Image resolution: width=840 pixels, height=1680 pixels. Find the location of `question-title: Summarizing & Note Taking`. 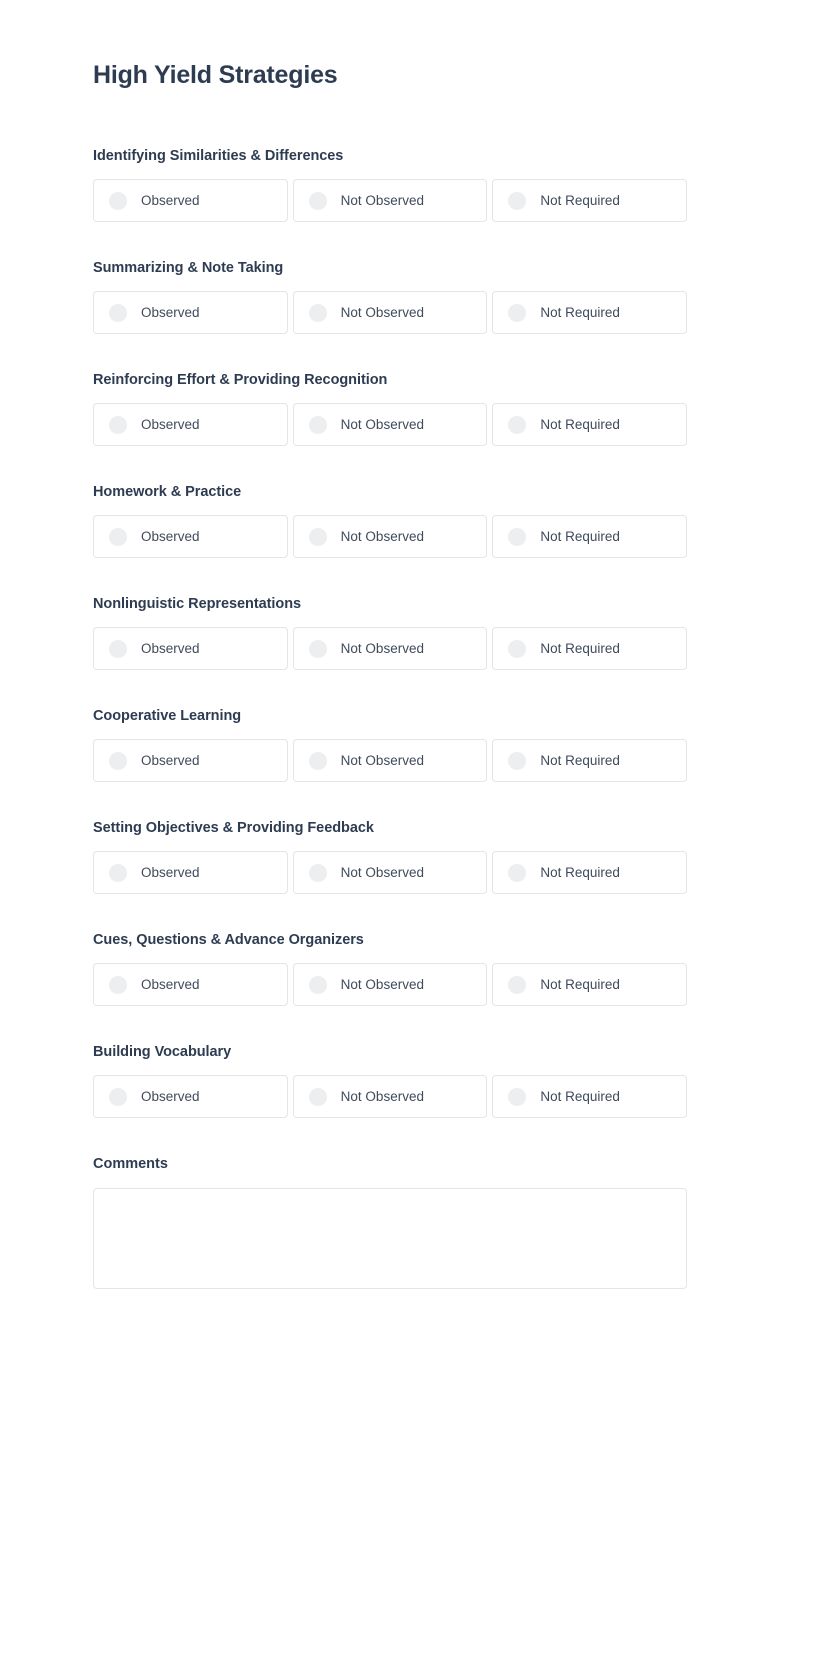

question-title: Summarizing & Note Taking is located at coordinates (188, 268).